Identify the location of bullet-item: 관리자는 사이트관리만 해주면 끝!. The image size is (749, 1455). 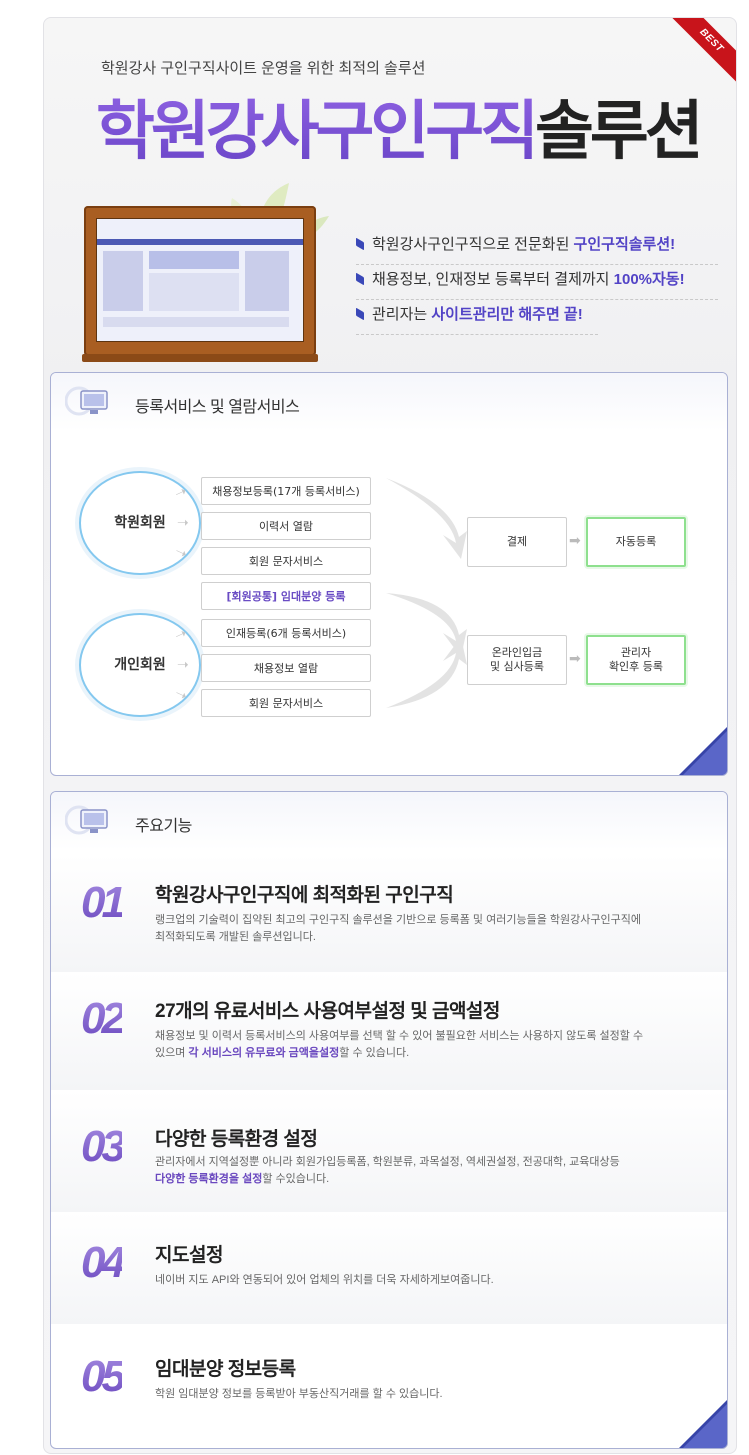
(477, 317).